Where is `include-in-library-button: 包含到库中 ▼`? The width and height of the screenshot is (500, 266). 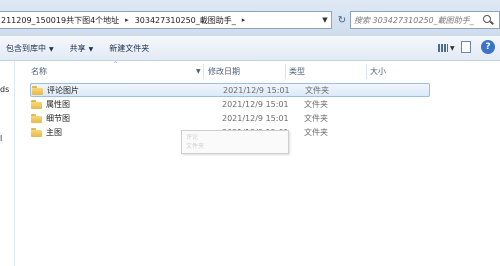 include-in-library-button: 包含到库中 ▼ is located at coordinates (31, 48).